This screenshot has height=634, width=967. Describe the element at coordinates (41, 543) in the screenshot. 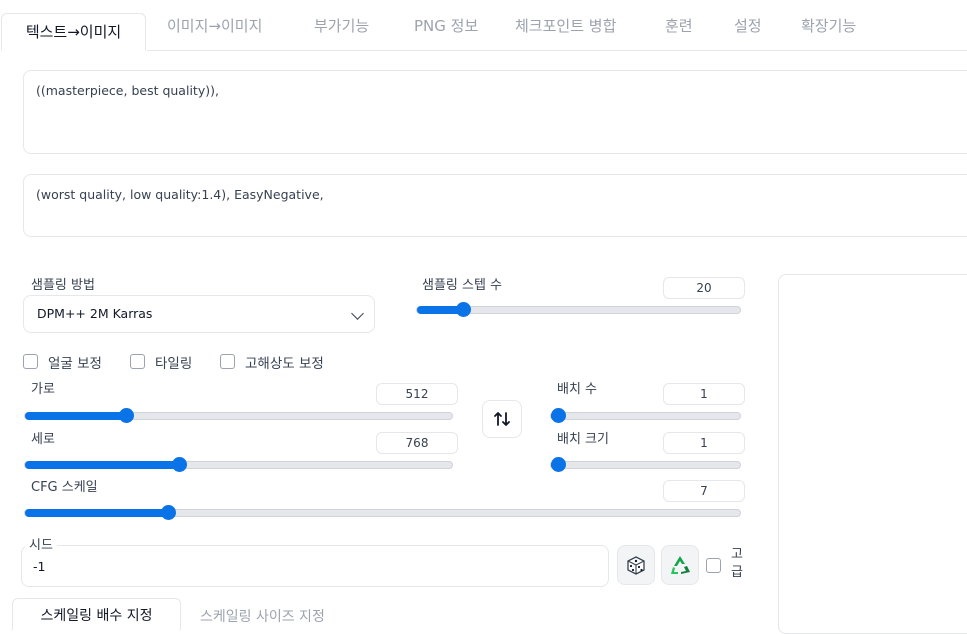

I see `seed-label: 시드` at that location.